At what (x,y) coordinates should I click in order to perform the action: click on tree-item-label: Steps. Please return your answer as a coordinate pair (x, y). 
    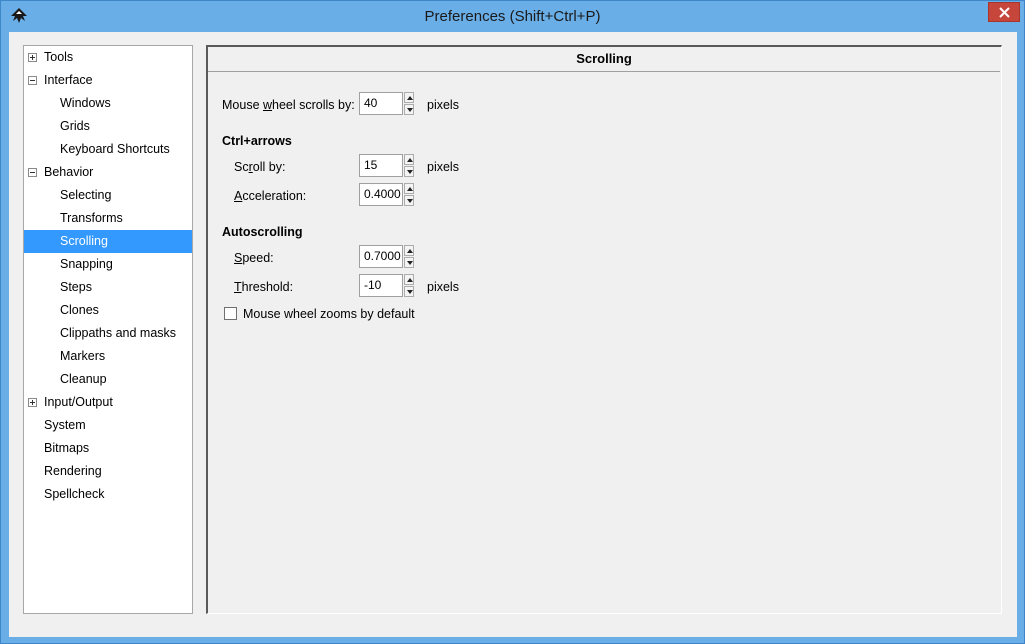
    Looking at the image, I should click on (76, 287).